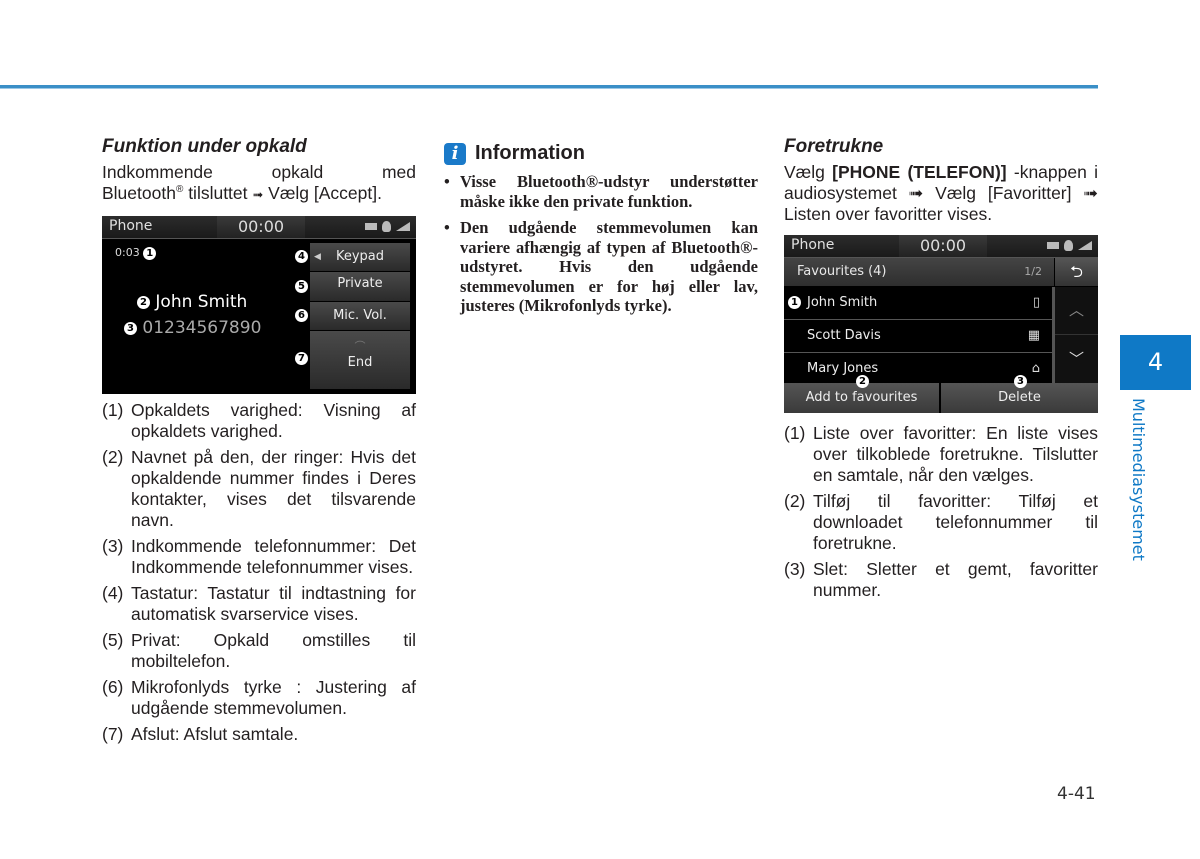 The image size is (1200, 859). What do you see at coordinates (842, 271) in the screenshot?
I see `favourites-title: Favourites (4)` at bounding box center [842, 271].